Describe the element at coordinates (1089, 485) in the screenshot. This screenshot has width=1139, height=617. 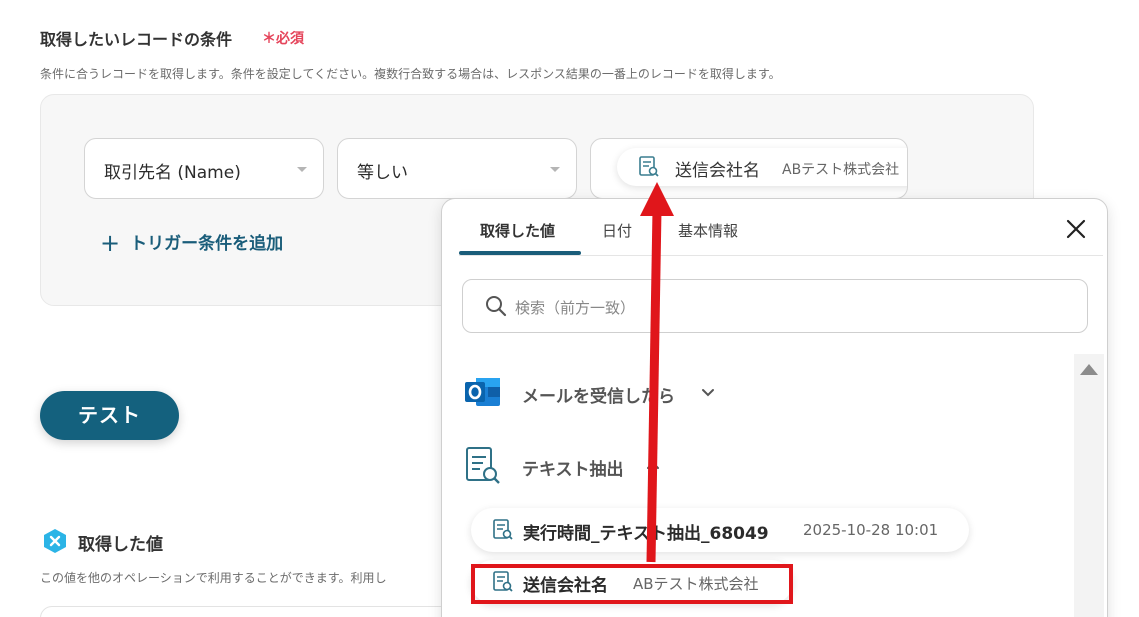
I see `scrollbar` at that location.